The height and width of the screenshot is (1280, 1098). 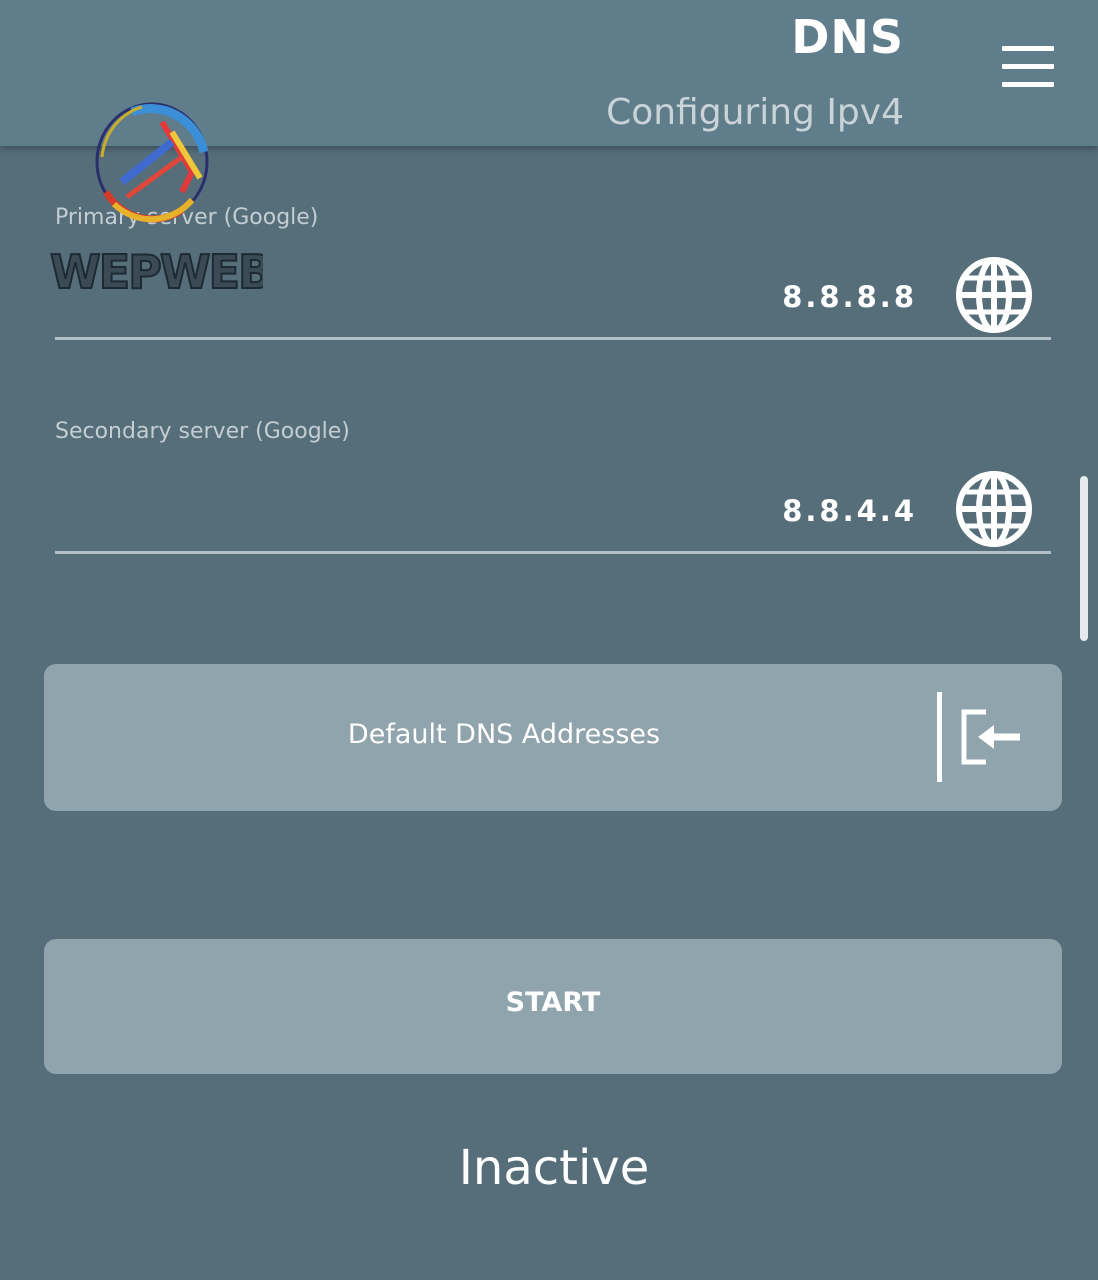 I want to click on secondary-server-label: Secondary server (Google), so click(x=202, y=431).